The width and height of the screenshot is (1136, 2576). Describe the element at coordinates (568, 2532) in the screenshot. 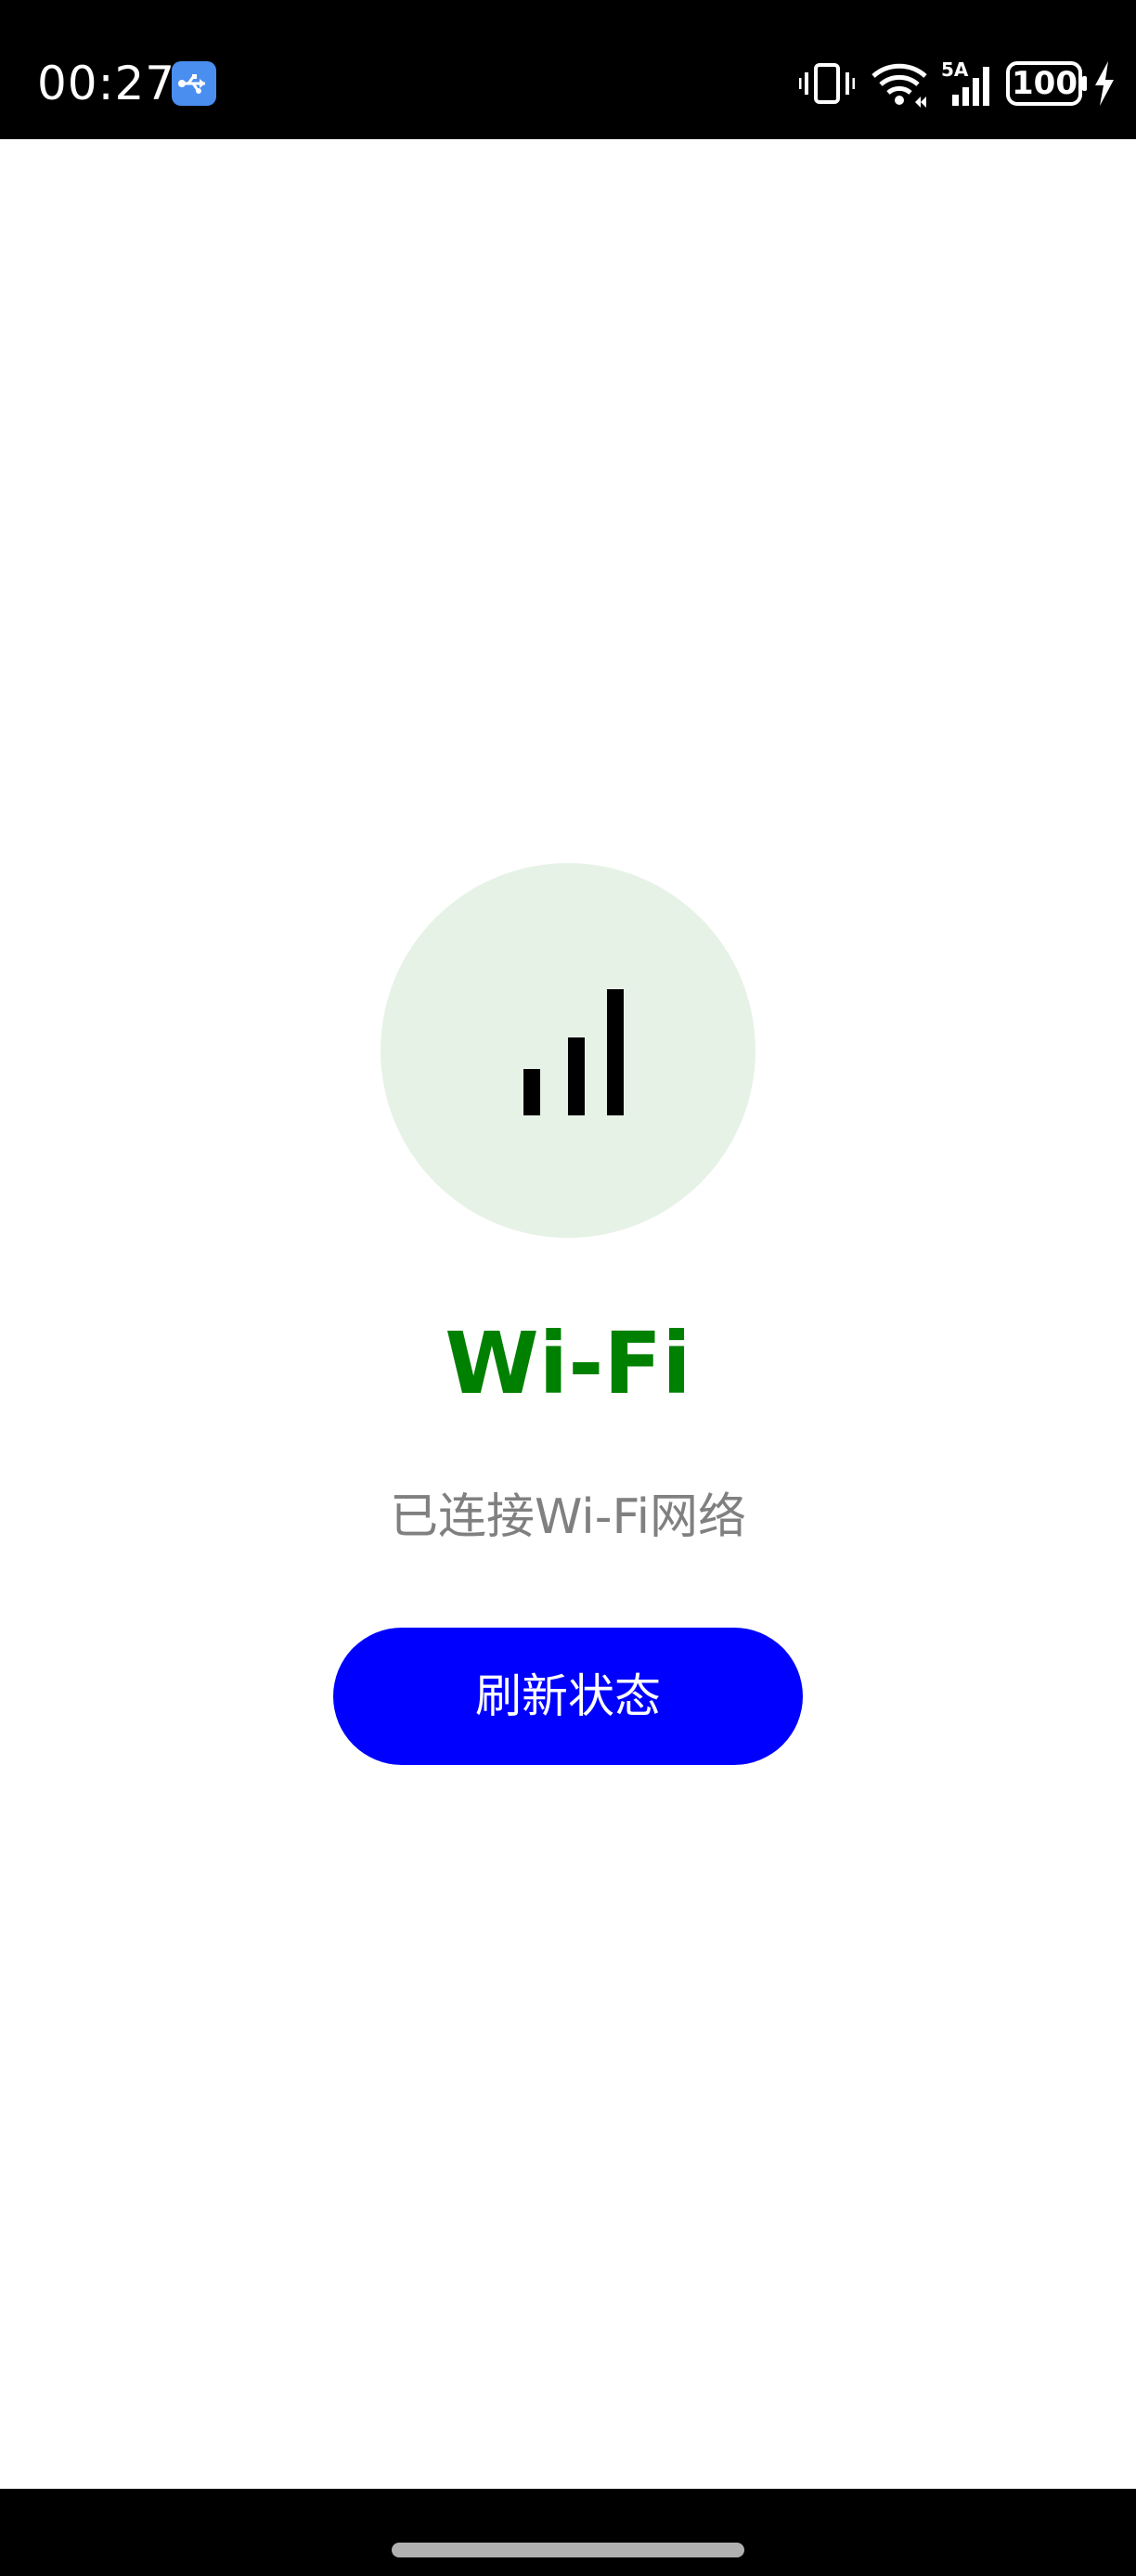

I see `navigation-bar` at that location.